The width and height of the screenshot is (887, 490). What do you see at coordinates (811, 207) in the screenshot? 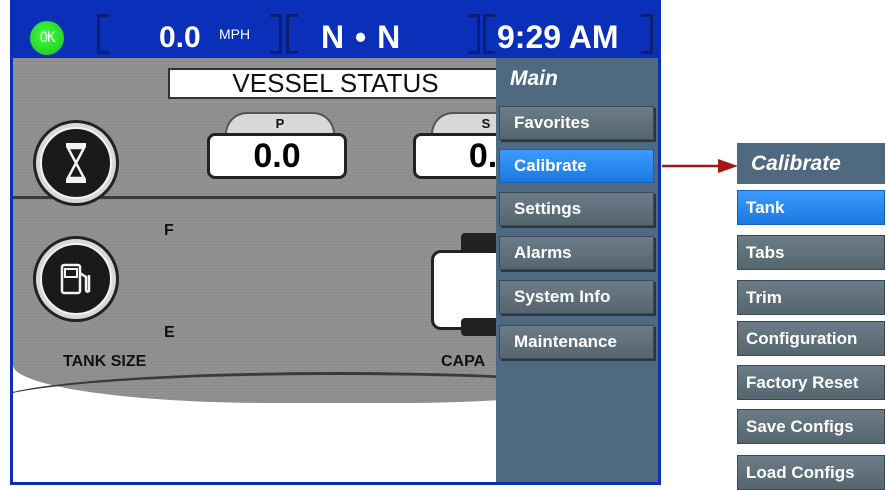
I see `cal-item-tank: Tank` at bounding box center [811, 207].